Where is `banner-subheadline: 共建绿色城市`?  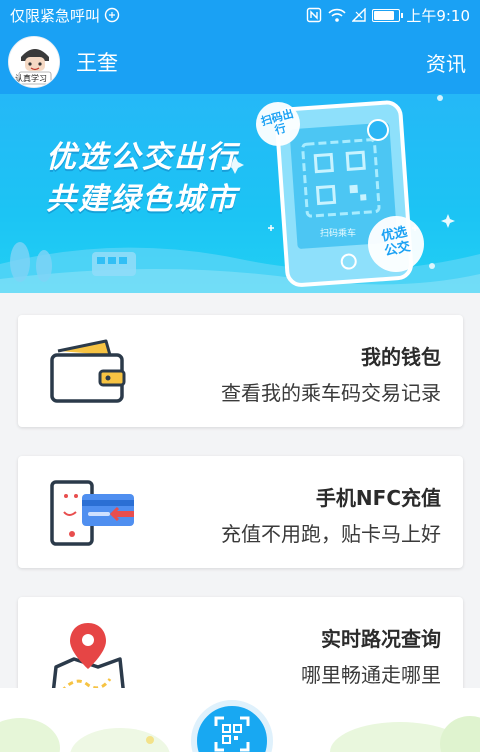
banner-subheadline: 共建绿色城市 is located at coordinates (142, 199).